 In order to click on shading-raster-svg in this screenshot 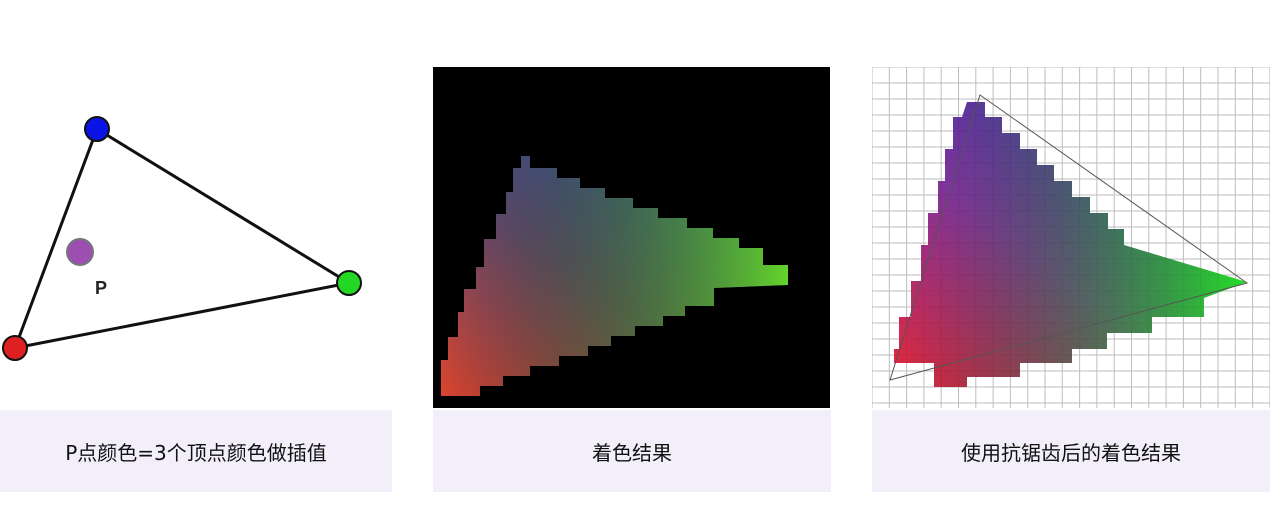, I will do `click(614, 276)`.